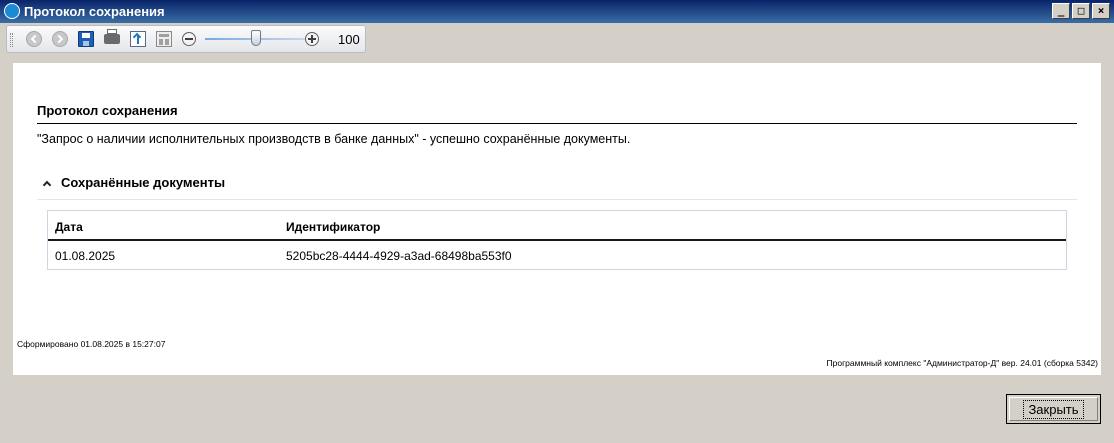 The image size is (1114, 443). Describe the element at coordinates (557, 11) in the screenshot. I see `title-bar: Протокол сохранения _ □ ×` at that location.